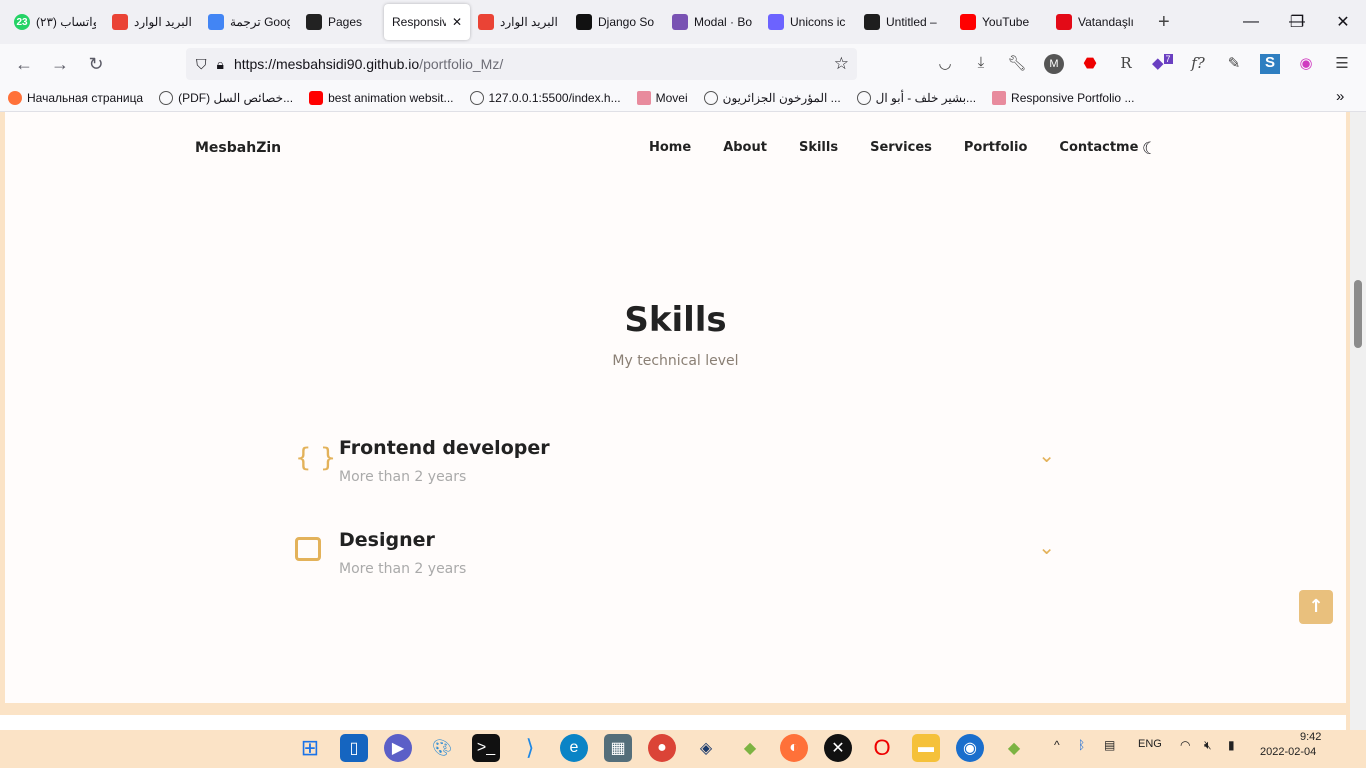 This screenshot has width=1366, height=768. I want to click on tab-label: Untitled –, so click(911, 22).